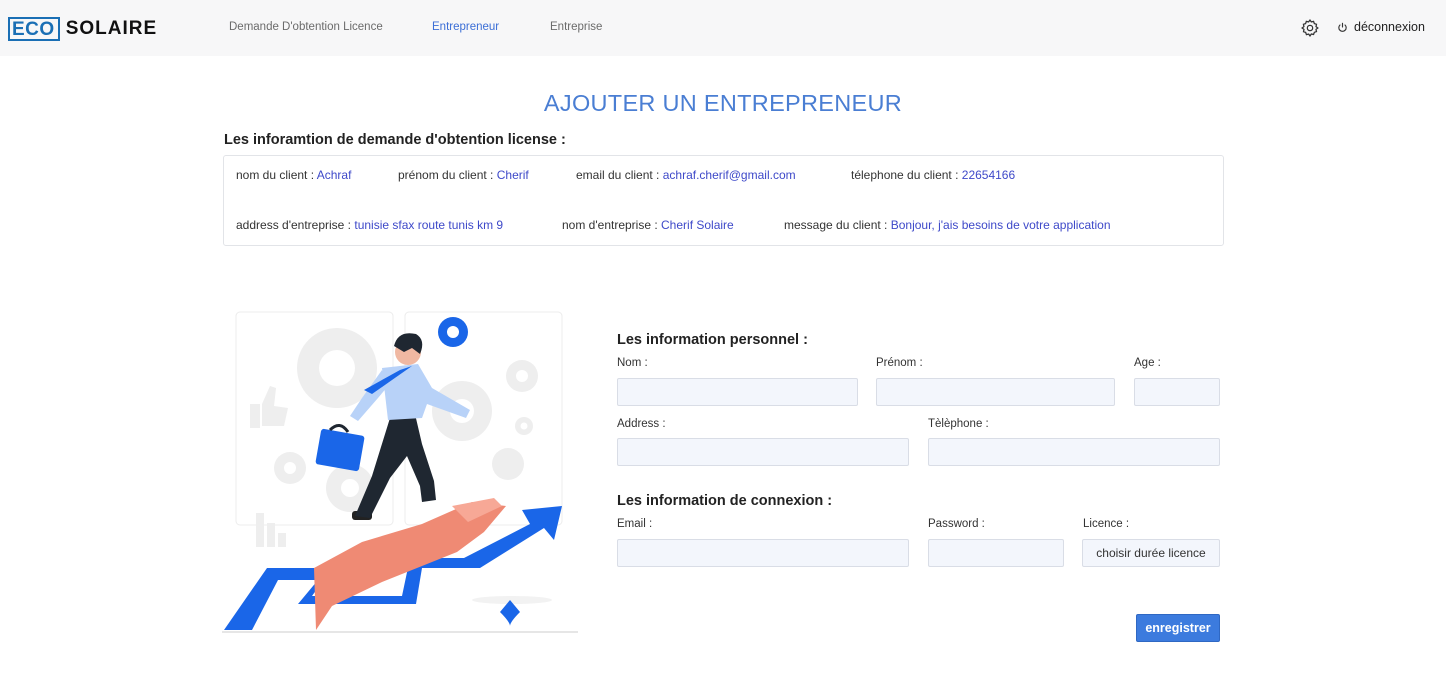  What do you see at coordinates (988, 175) in the screenshot?
I see `info-telephone-value: 22654166` at bounding box center [988, 175].